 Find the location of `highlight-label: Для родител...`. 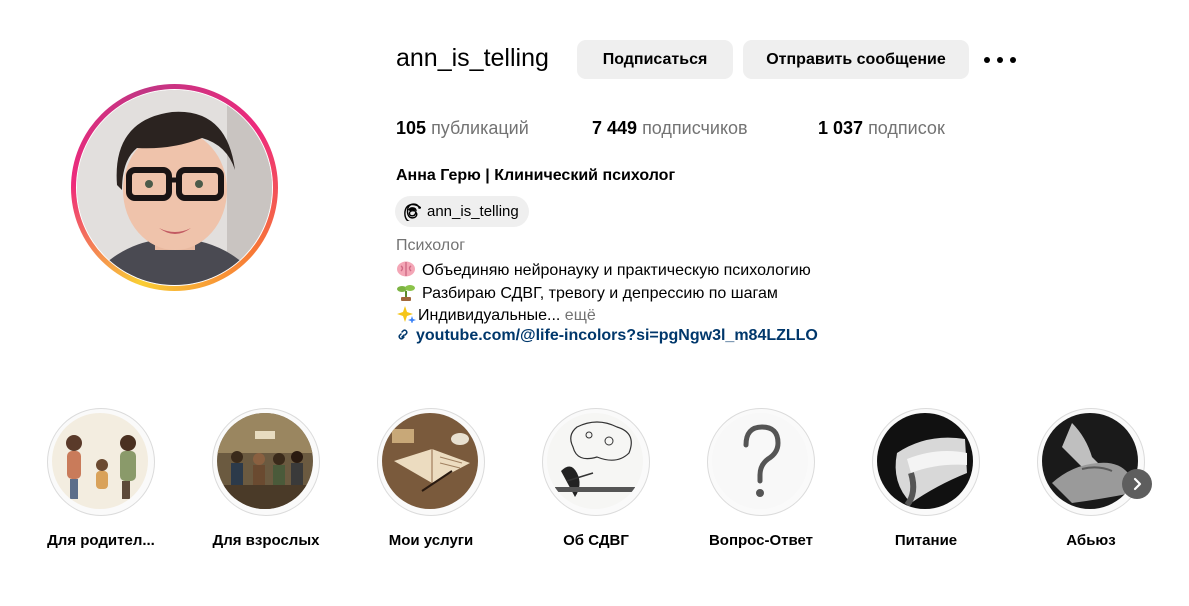

highlight-label: Для родител... is located at coordinates (101, 540).